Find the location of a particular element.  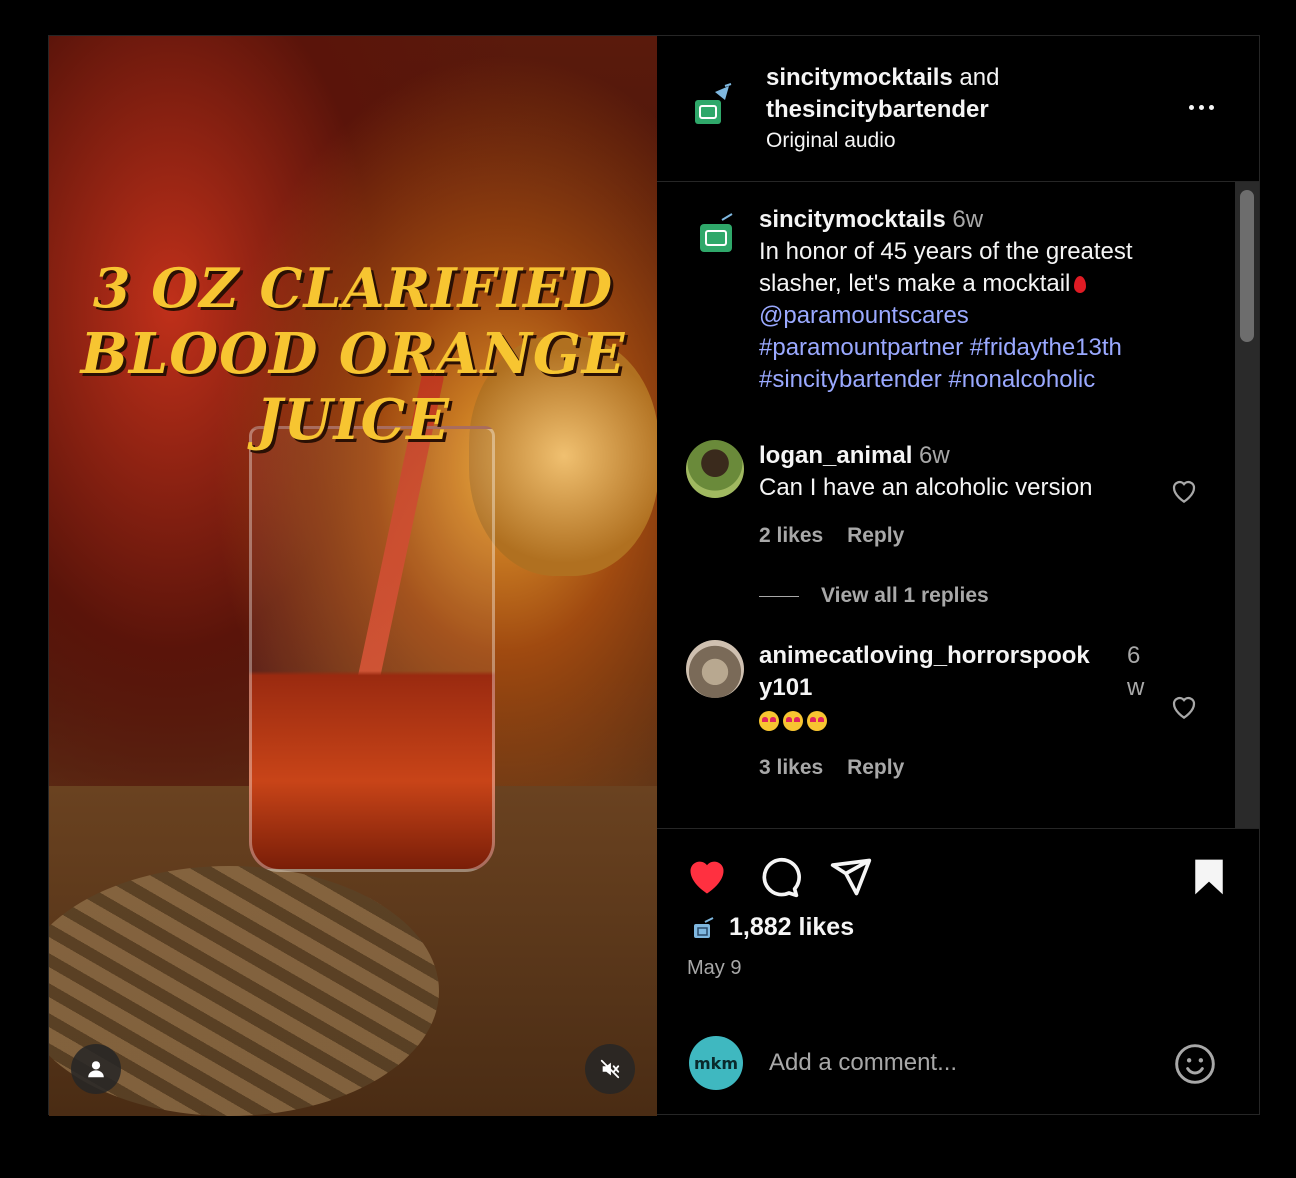

share-paper-plane-icon is located at coordinates (851, 877).